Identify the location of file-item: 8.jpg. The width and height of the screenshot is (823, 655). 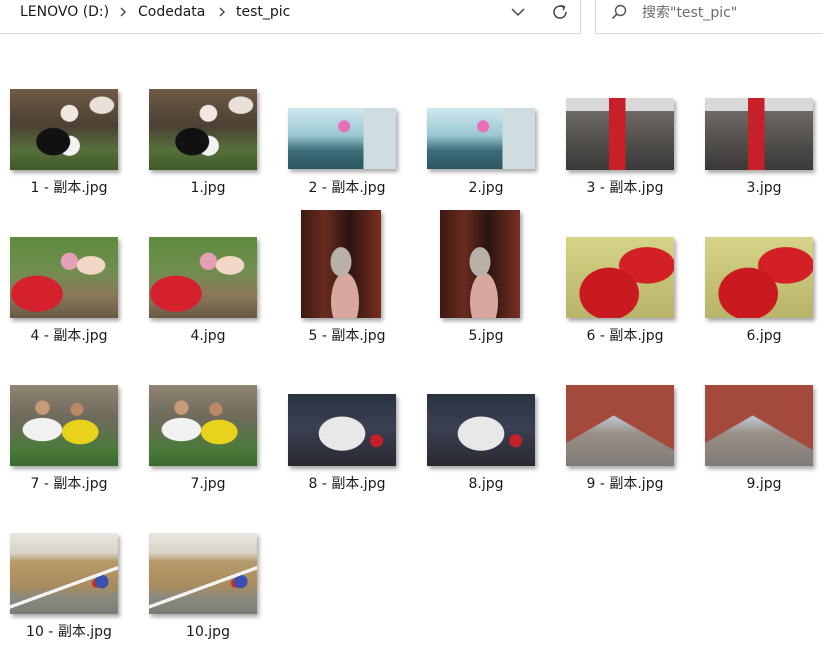
(486, 412).